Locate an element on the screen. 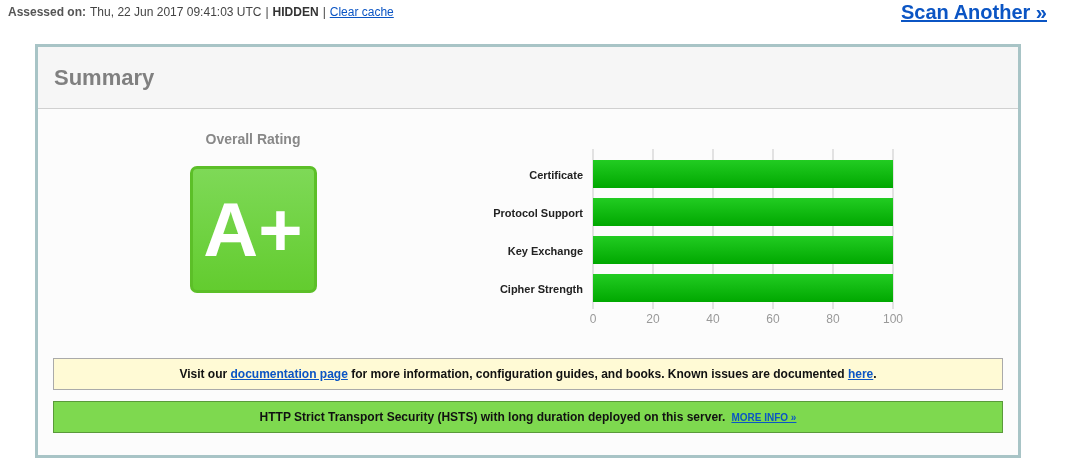  category-label: Cipher Strength is located at coordinates (541, 289).